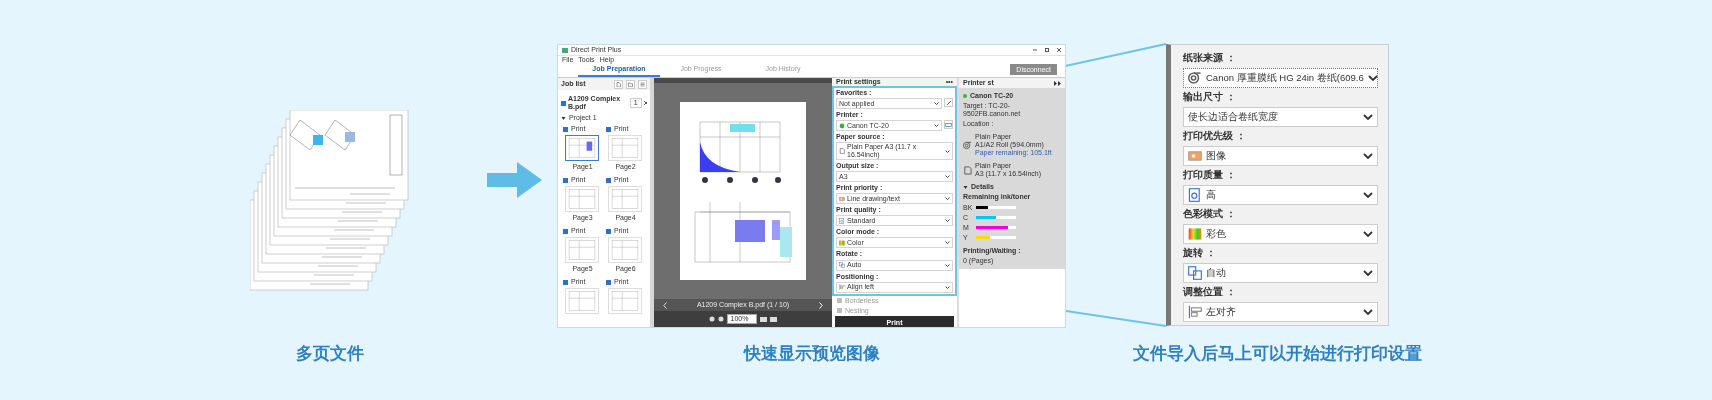 This screenshot has height=400, width=1712. What do you see at coordinates (1200, 253) in the screenshot?
I see `field-label: 旋转 ：` at bounding box center [1200, 253].